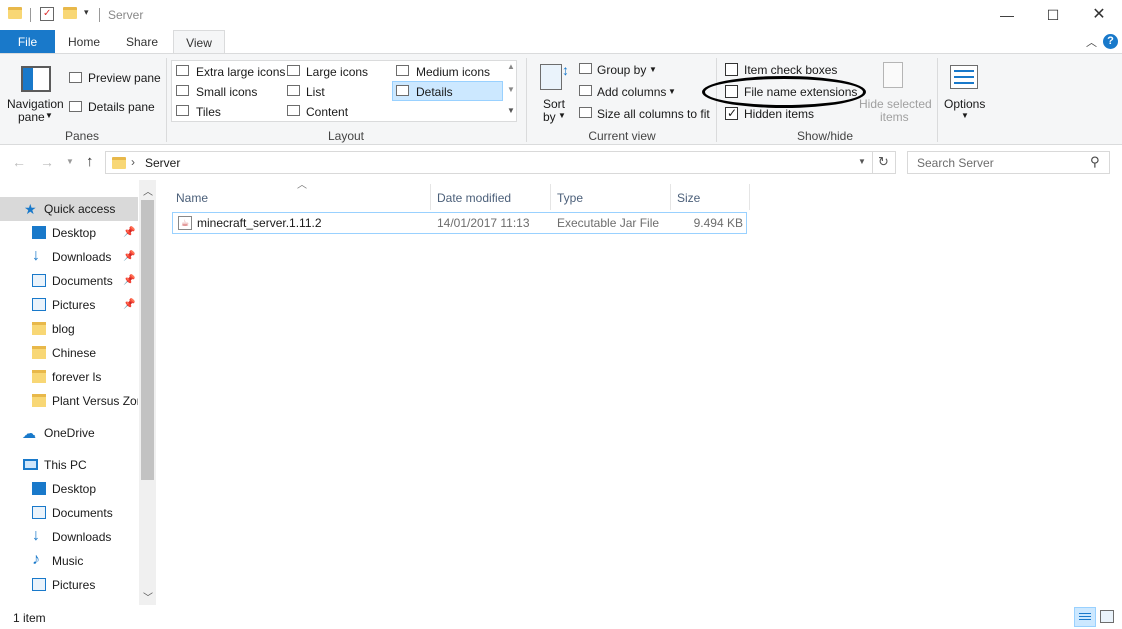 Image resolution: width=1122 pixels, height=629 pixels. I want to click on preview-pane-button: Preview pane, so click(124, 78).